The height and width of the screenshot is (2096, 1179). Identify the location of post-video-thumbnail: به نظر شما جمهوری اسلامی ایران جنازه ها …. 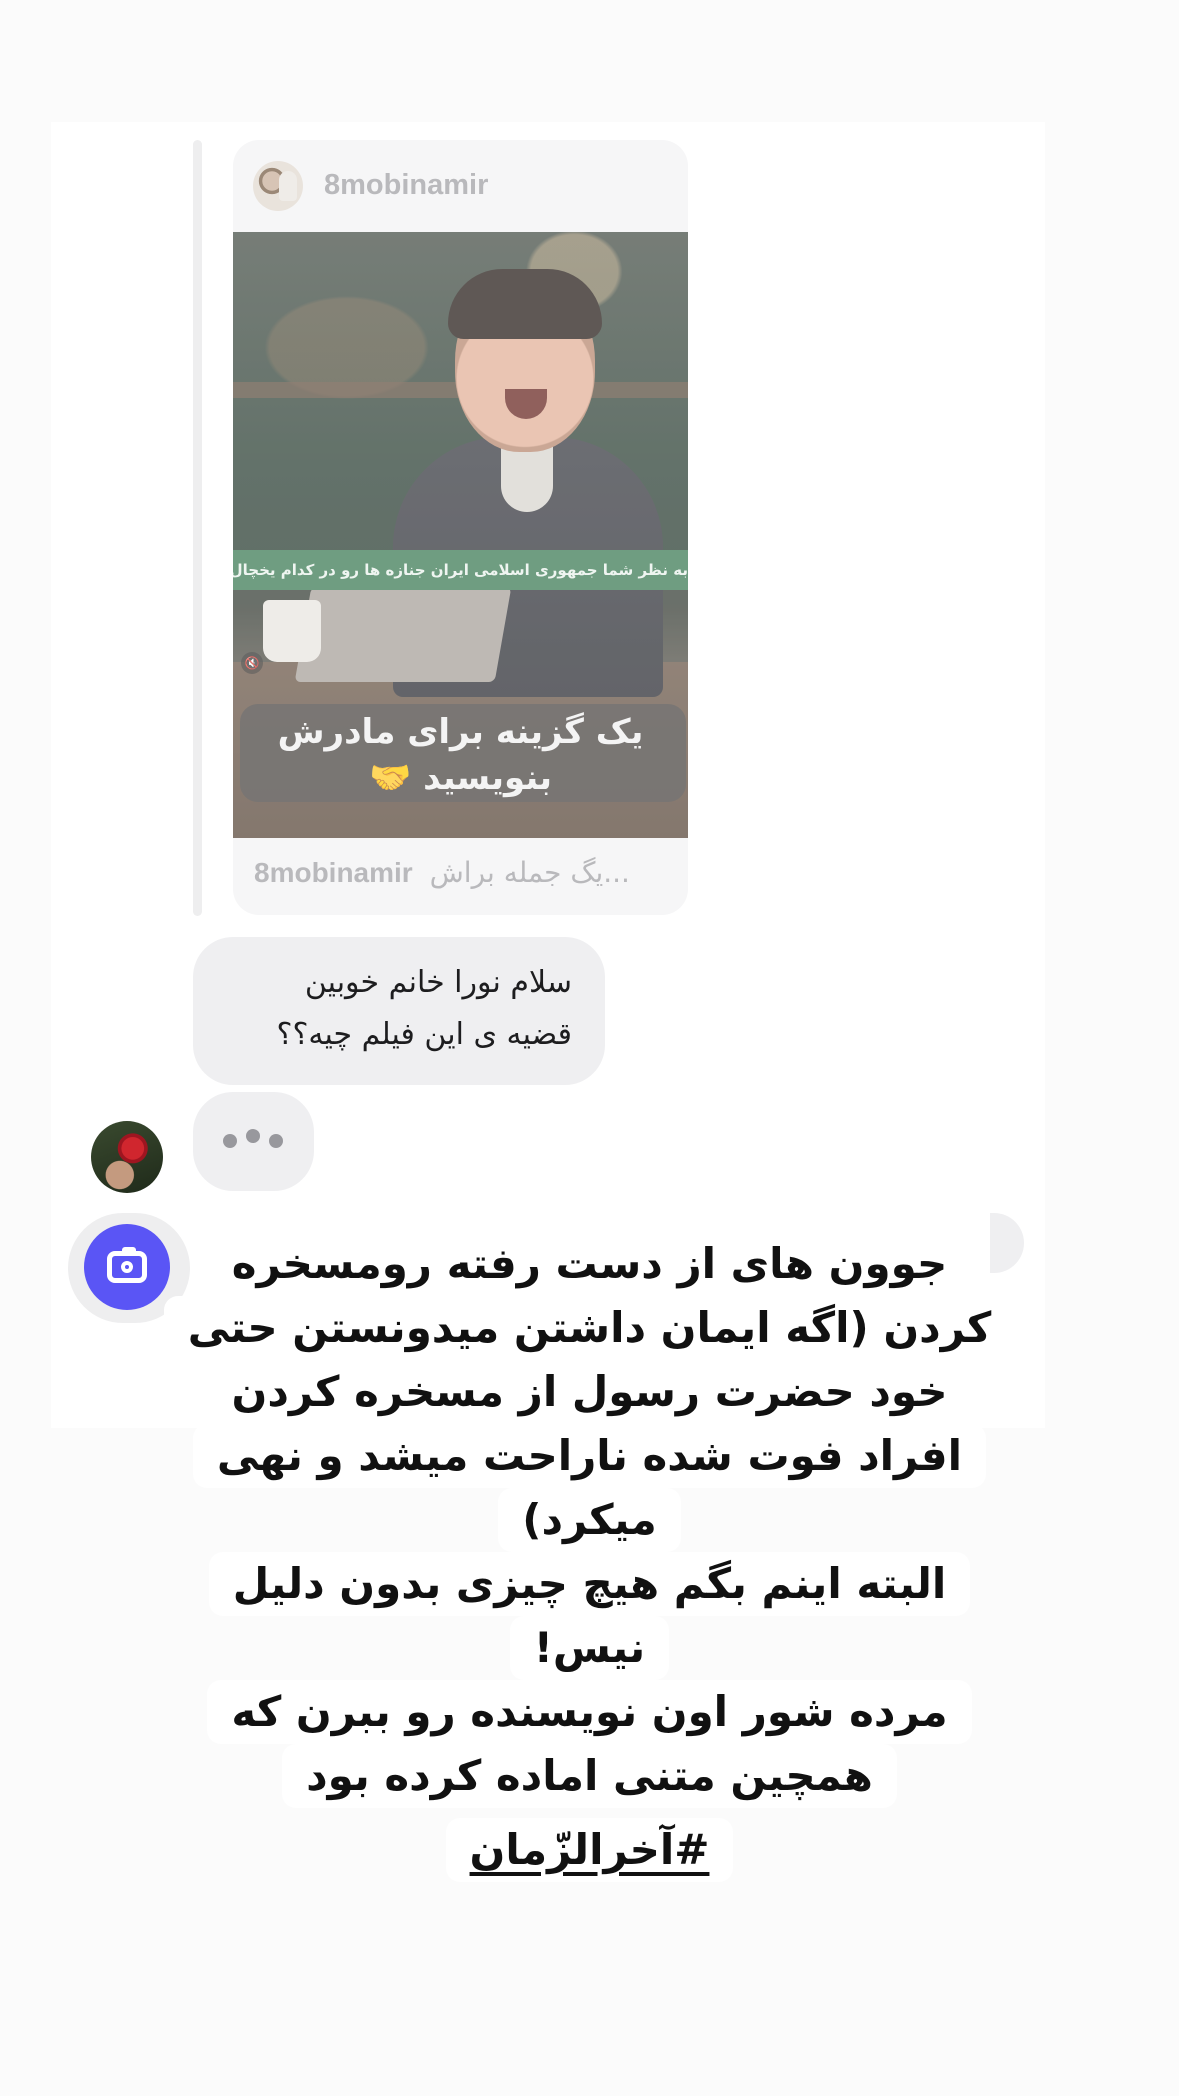
(460, 535).